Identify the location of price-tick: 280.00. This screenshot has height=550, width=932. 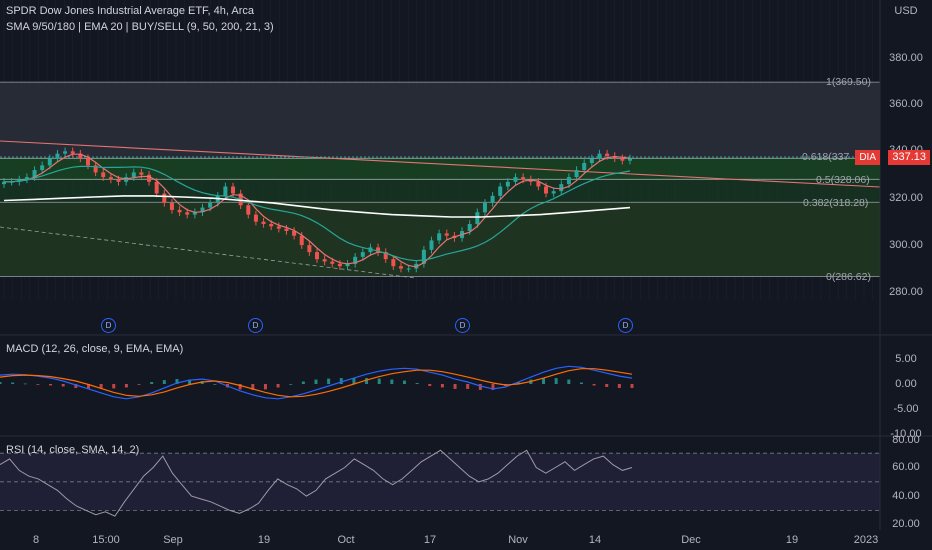
(906, 292).